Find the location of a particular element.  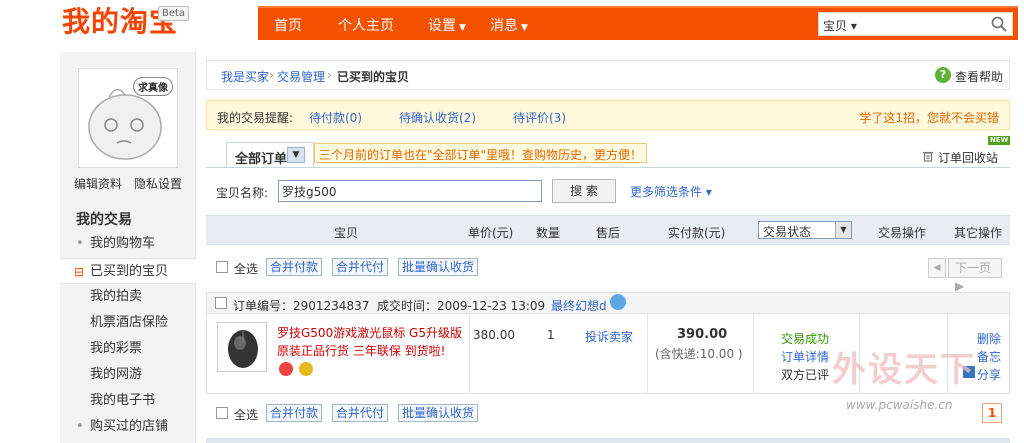

tab-all-orders-label: 全部订单 is located at coordinates (261, 159).